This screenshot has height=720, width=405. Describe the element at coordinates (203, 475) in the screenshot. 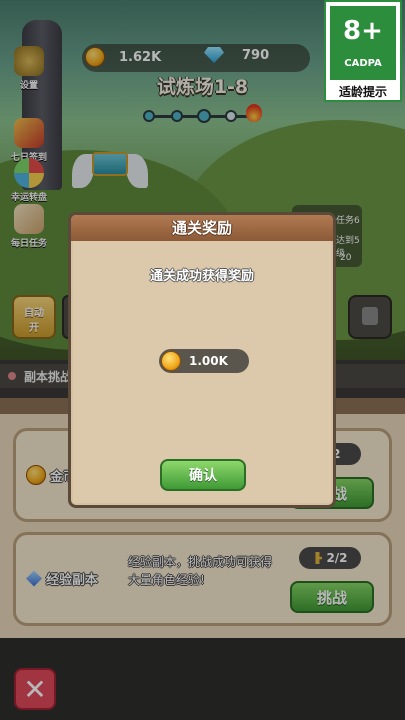

I see `confirm-button: 确认` at that location.